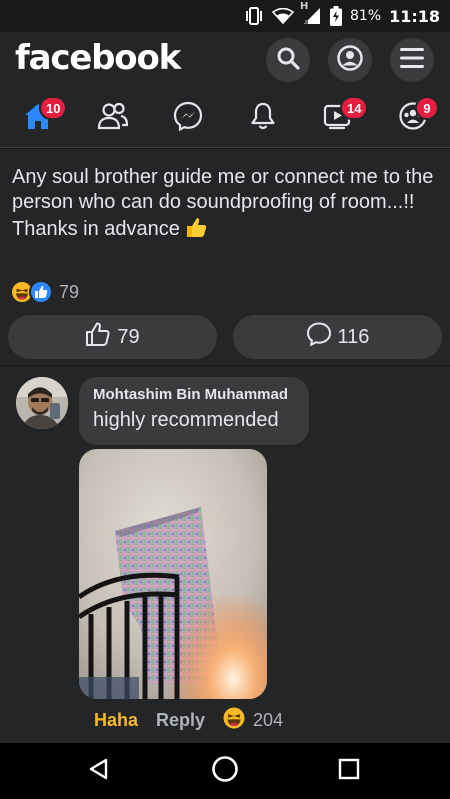  What do you see at coordinates (116, 720) in the screenshot?
I see `haha-button: Haha` at bounding box center [116, 720].